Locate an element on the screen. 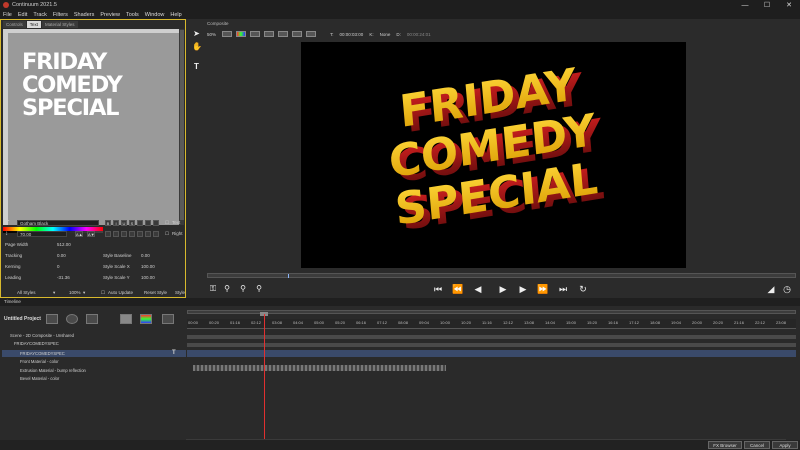 This screenshot has height=450, width=800. track-text-layer: FRIDAYCOMEDYSPEC is located at coordinates (36, 343).